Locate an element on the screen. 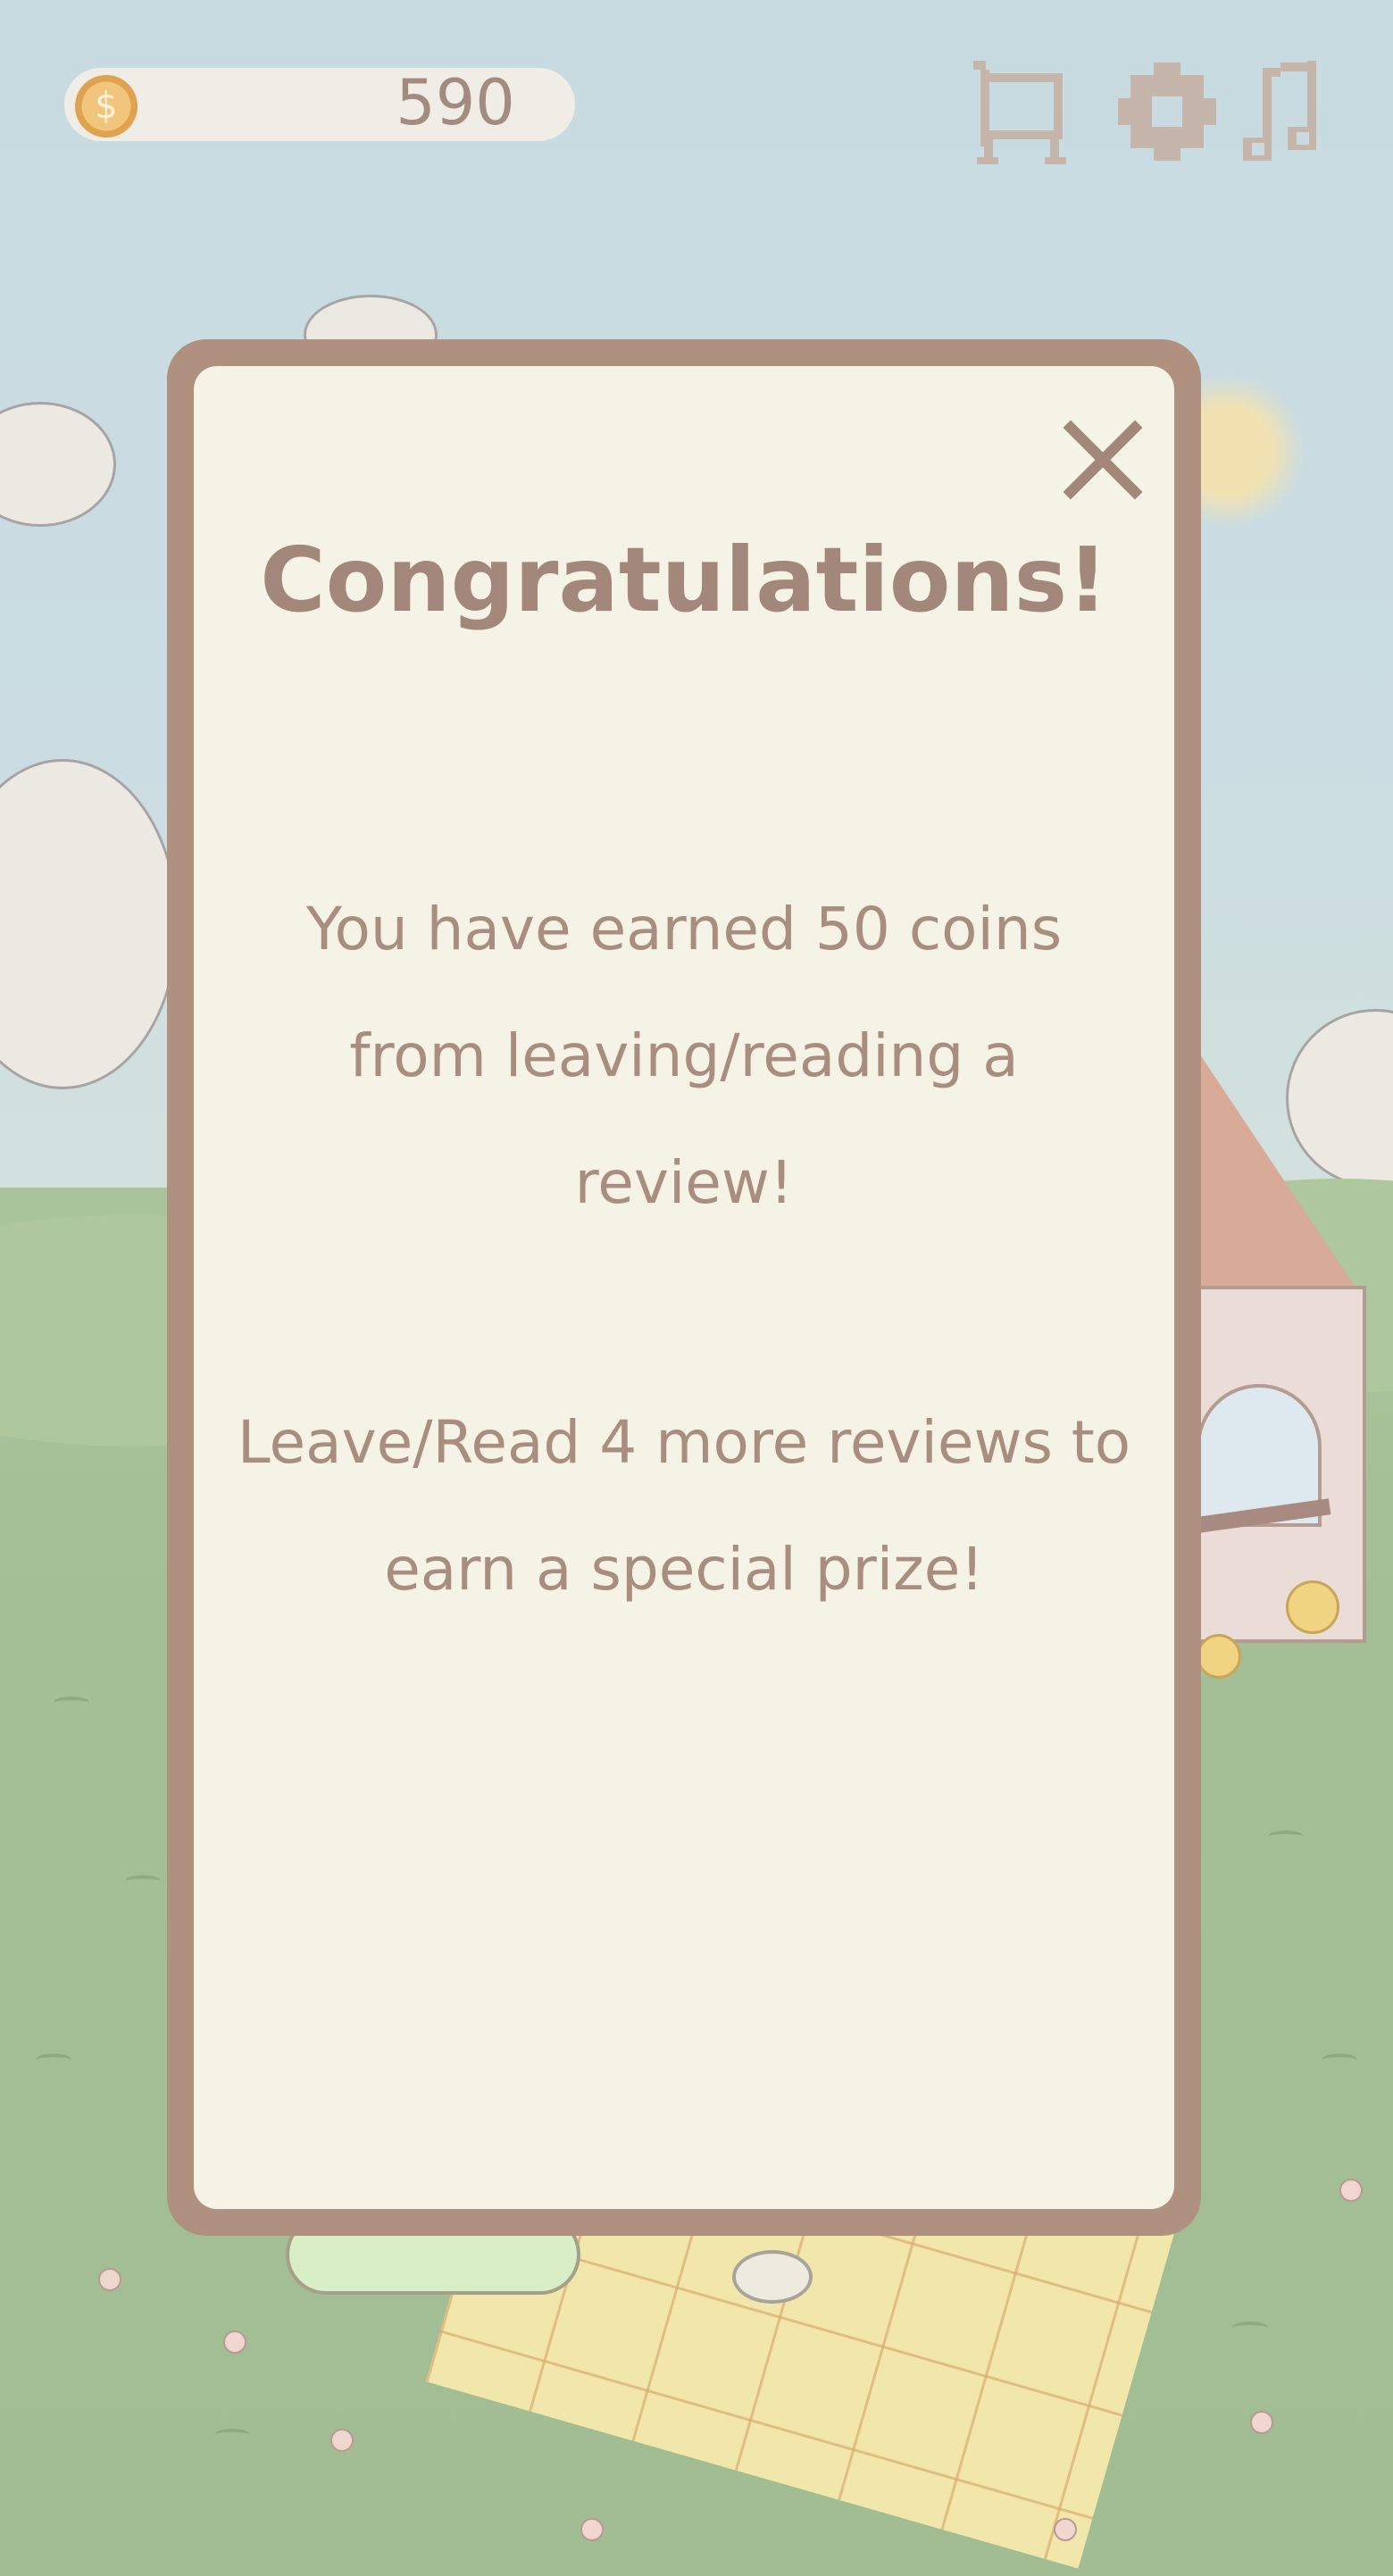 This screenshot has width=1393, height=2576. coin-count: 590 is located at coordinates (455, 102).